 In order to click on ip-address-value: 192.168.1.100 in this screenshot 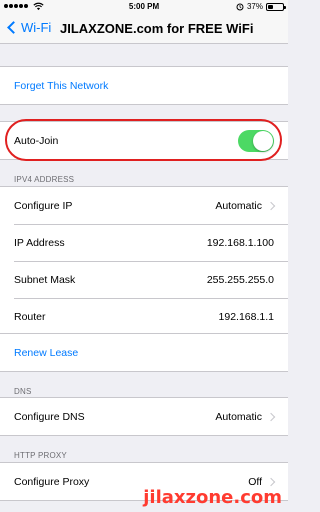, I will do `click(240, 242)`.